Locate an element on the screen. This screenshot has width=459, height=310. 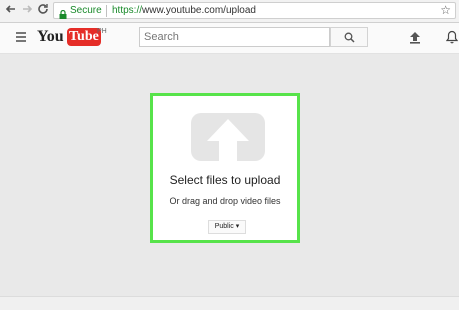
menu-icon is located at coordinates (21, 38).